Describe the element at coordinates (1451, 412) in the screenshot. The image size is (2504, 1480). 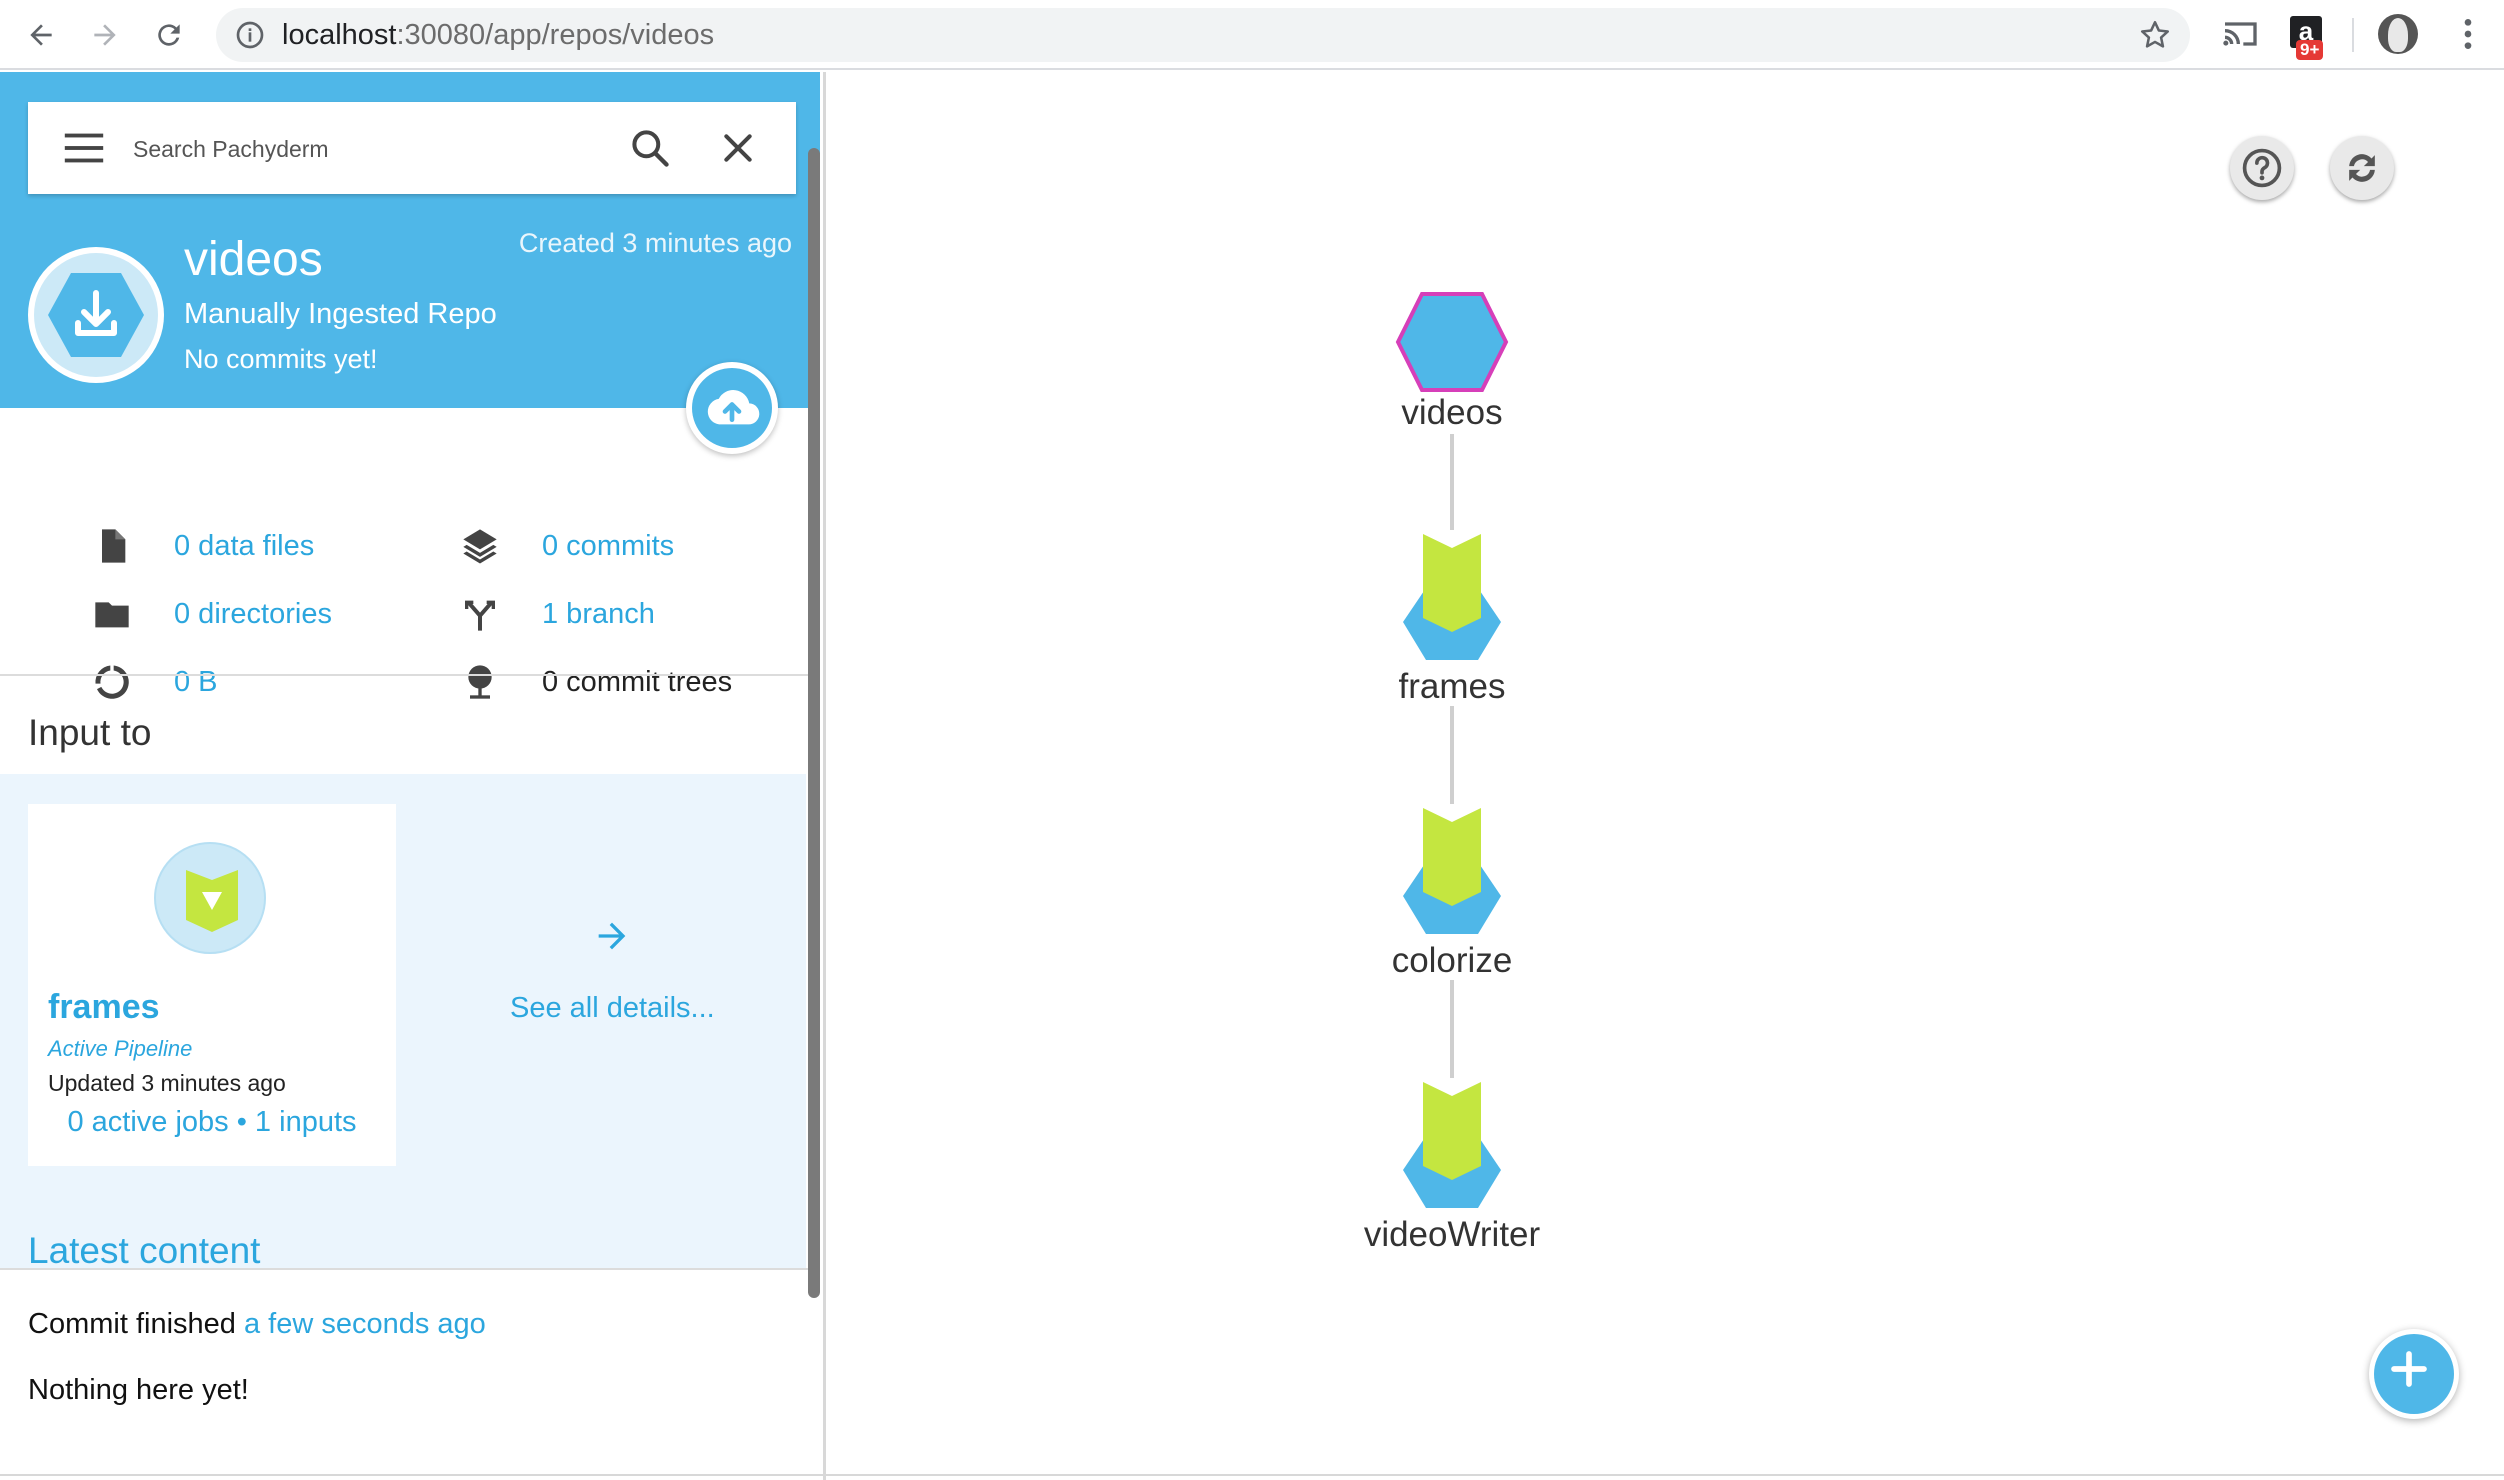
I see `dag-node-label: videos` at that location.